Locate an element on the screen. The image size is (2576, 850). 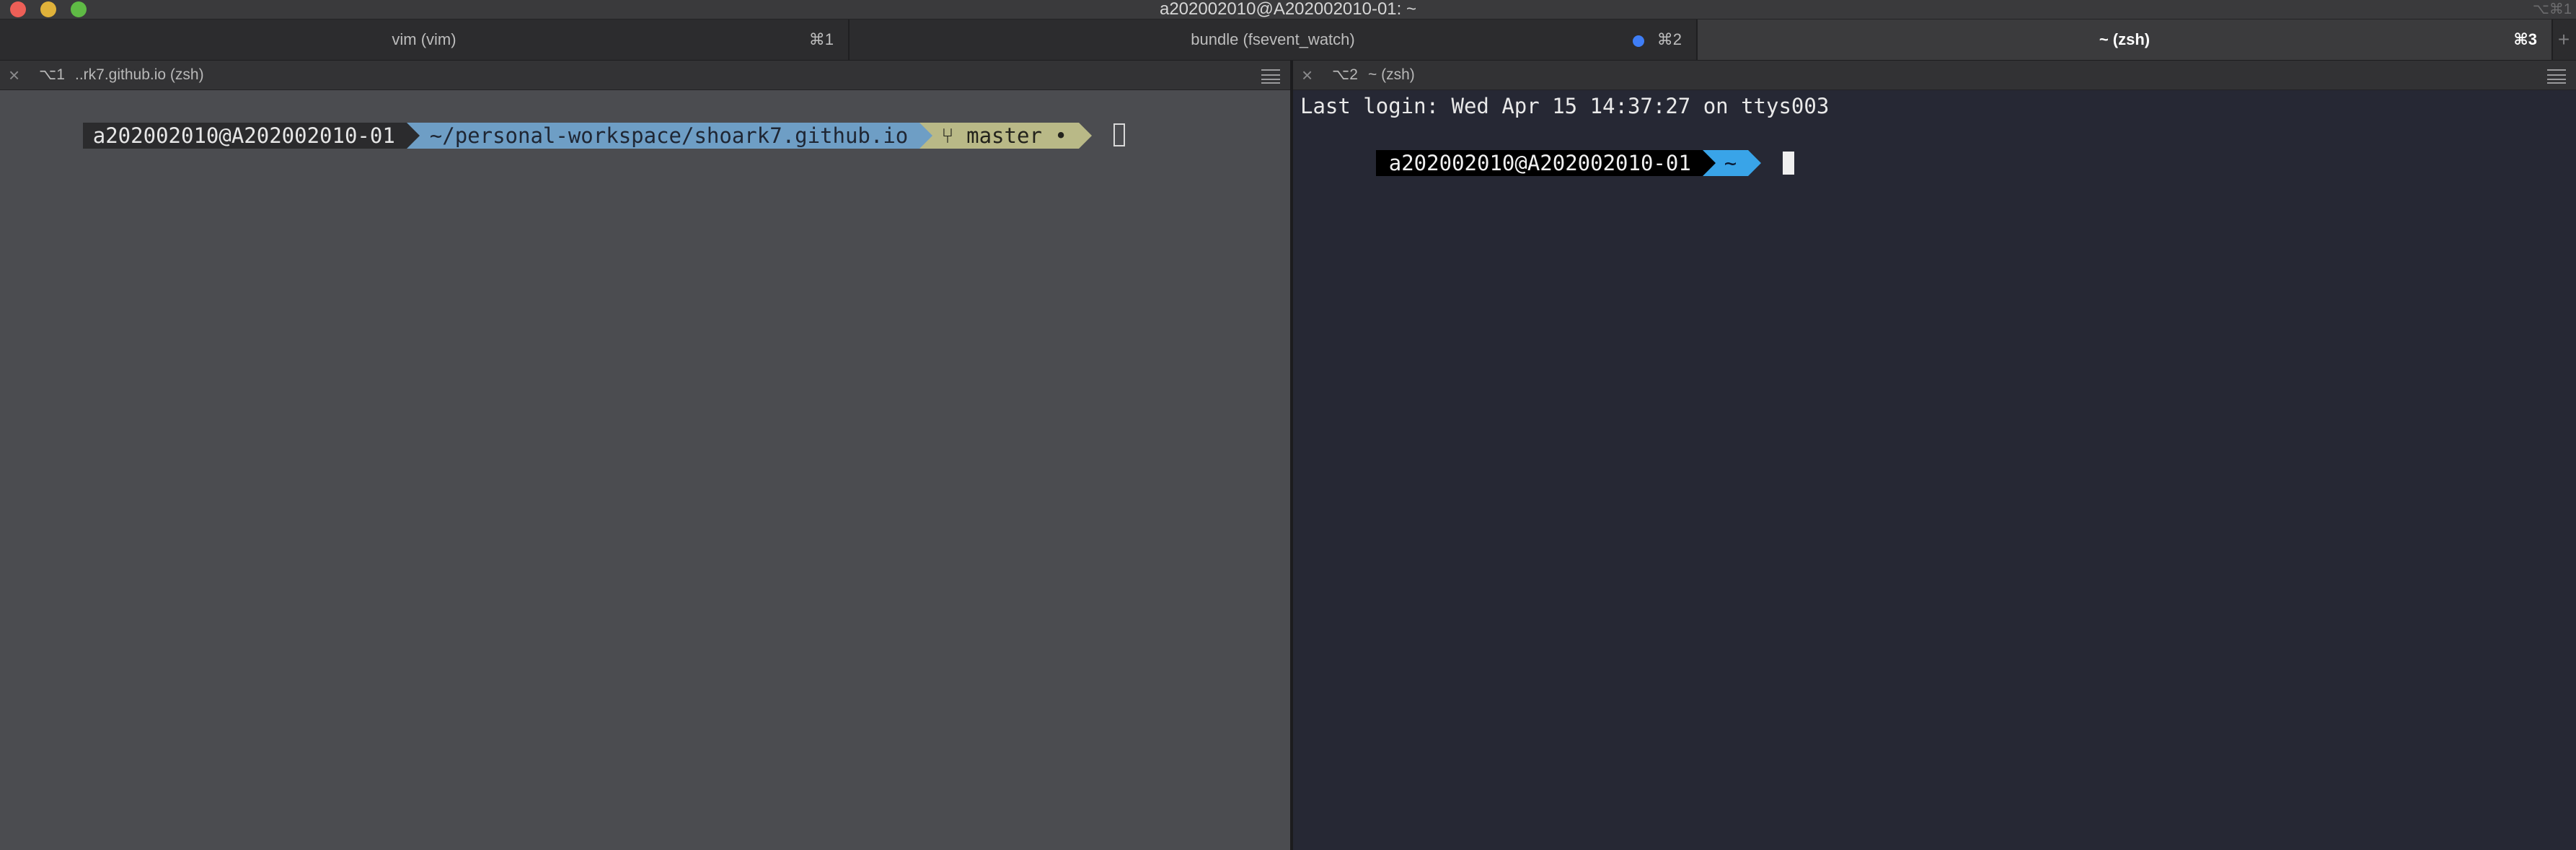
tab-vim: vim (vim) ⌘1 is located at coordinates (425, 40).